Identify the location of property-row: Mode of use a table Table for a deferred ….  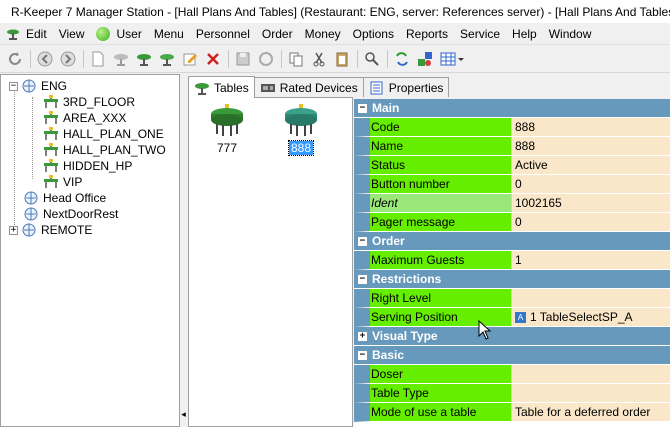
(512, 412).